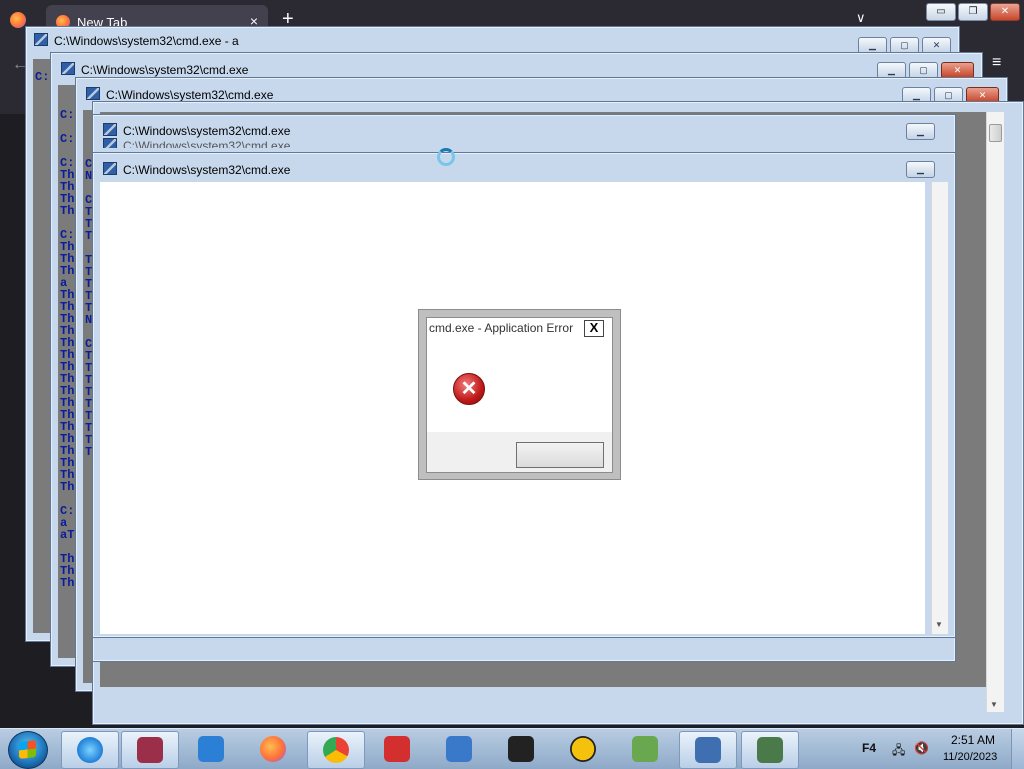 This screenshot has height=769, width=1024. I want to click on music-note-icon, so click(211, 749).